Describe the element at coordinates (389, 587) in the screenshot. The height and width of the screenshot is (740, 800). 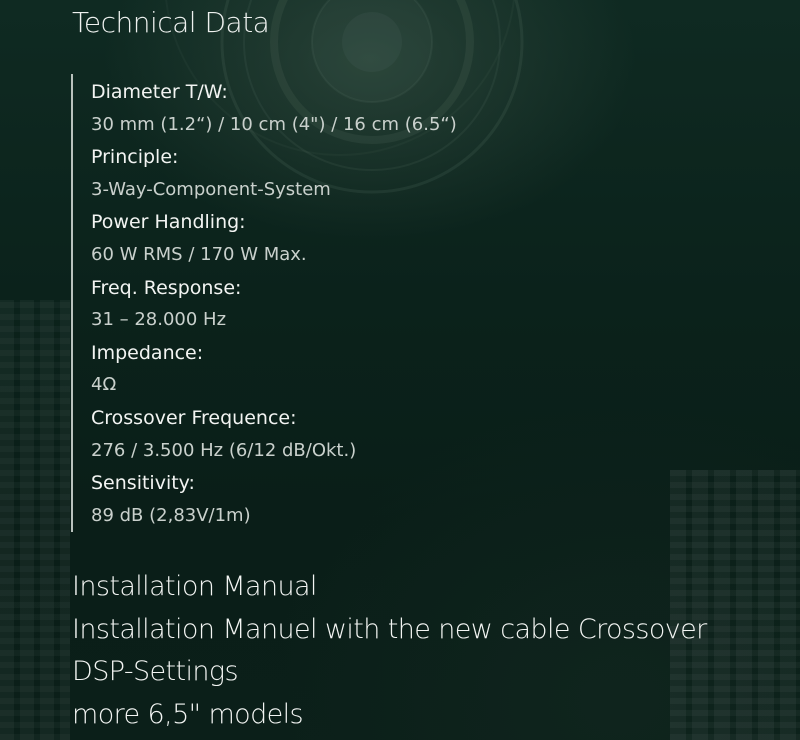
I see `installation-manual-link: Installation Manual` at that location.